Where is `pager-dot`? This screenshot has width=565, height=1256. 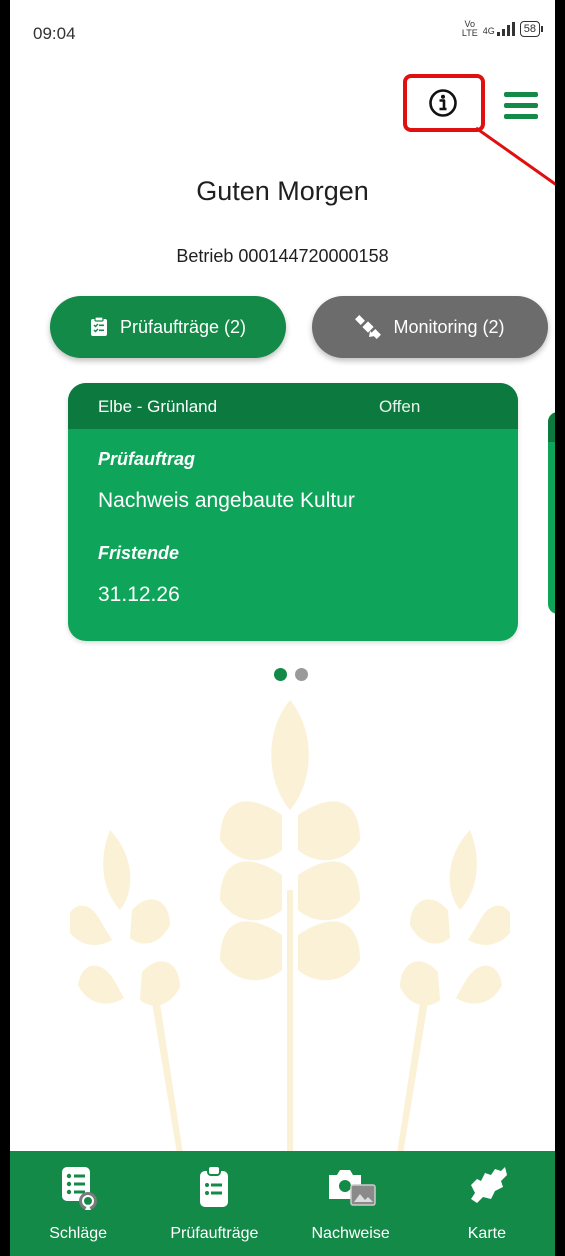 pager-dot is located at coordinates (301, 674).